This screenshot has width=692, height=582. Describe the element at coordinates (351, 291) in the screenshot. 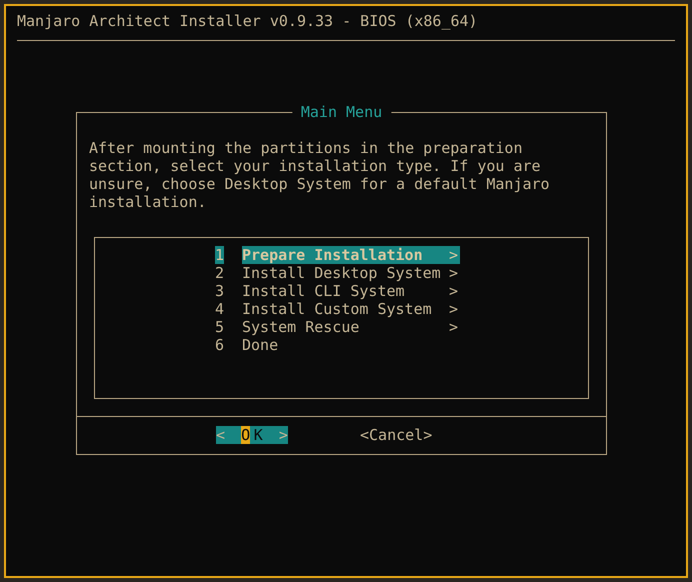

I see `menu-item: Install CLI System >` at that location.